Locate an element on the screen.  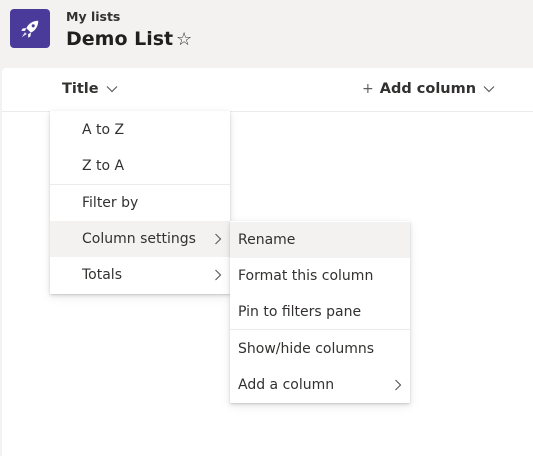
column-header-title: Title is located at coordinates (90, 89).